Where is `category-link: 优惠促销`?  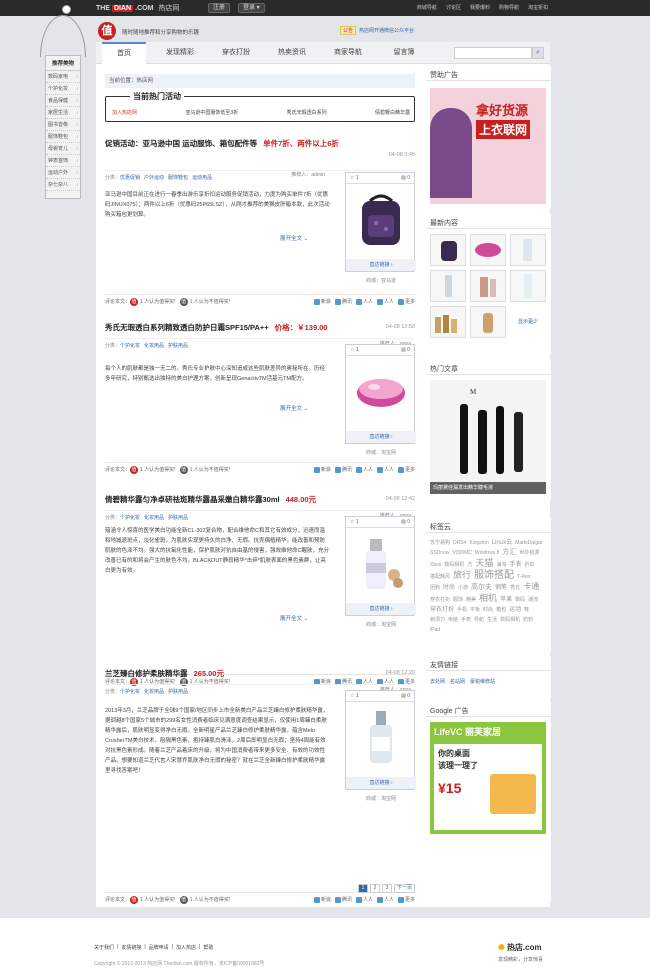 category-link: 优惠促销 is located at coordinates (130, 178).